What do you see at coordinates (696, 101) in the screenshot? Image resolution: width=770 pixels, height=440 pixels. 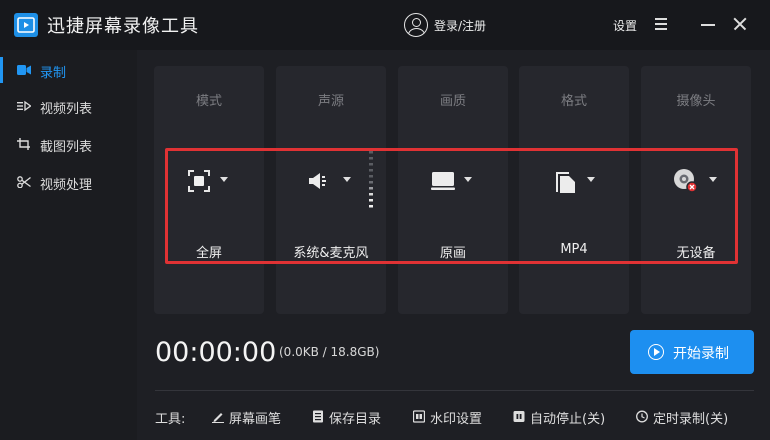 I see `option-header: 摄像头` at bounding box center [696, 101].